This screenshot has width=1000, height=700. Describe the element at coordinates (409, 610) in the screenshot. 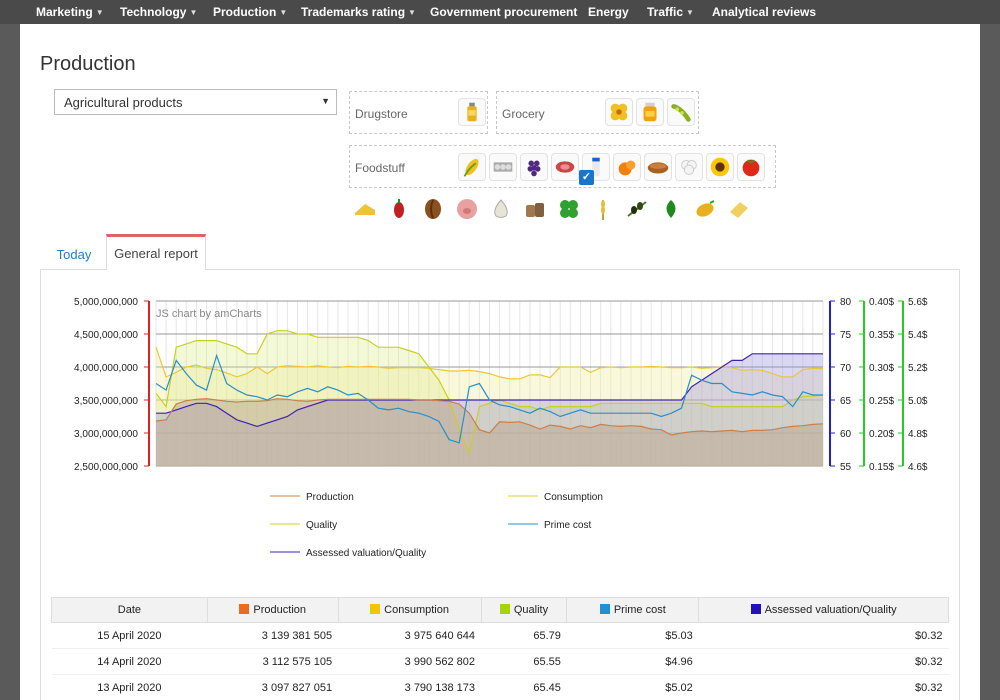

I see `header-consumption: Consumption` at that location.